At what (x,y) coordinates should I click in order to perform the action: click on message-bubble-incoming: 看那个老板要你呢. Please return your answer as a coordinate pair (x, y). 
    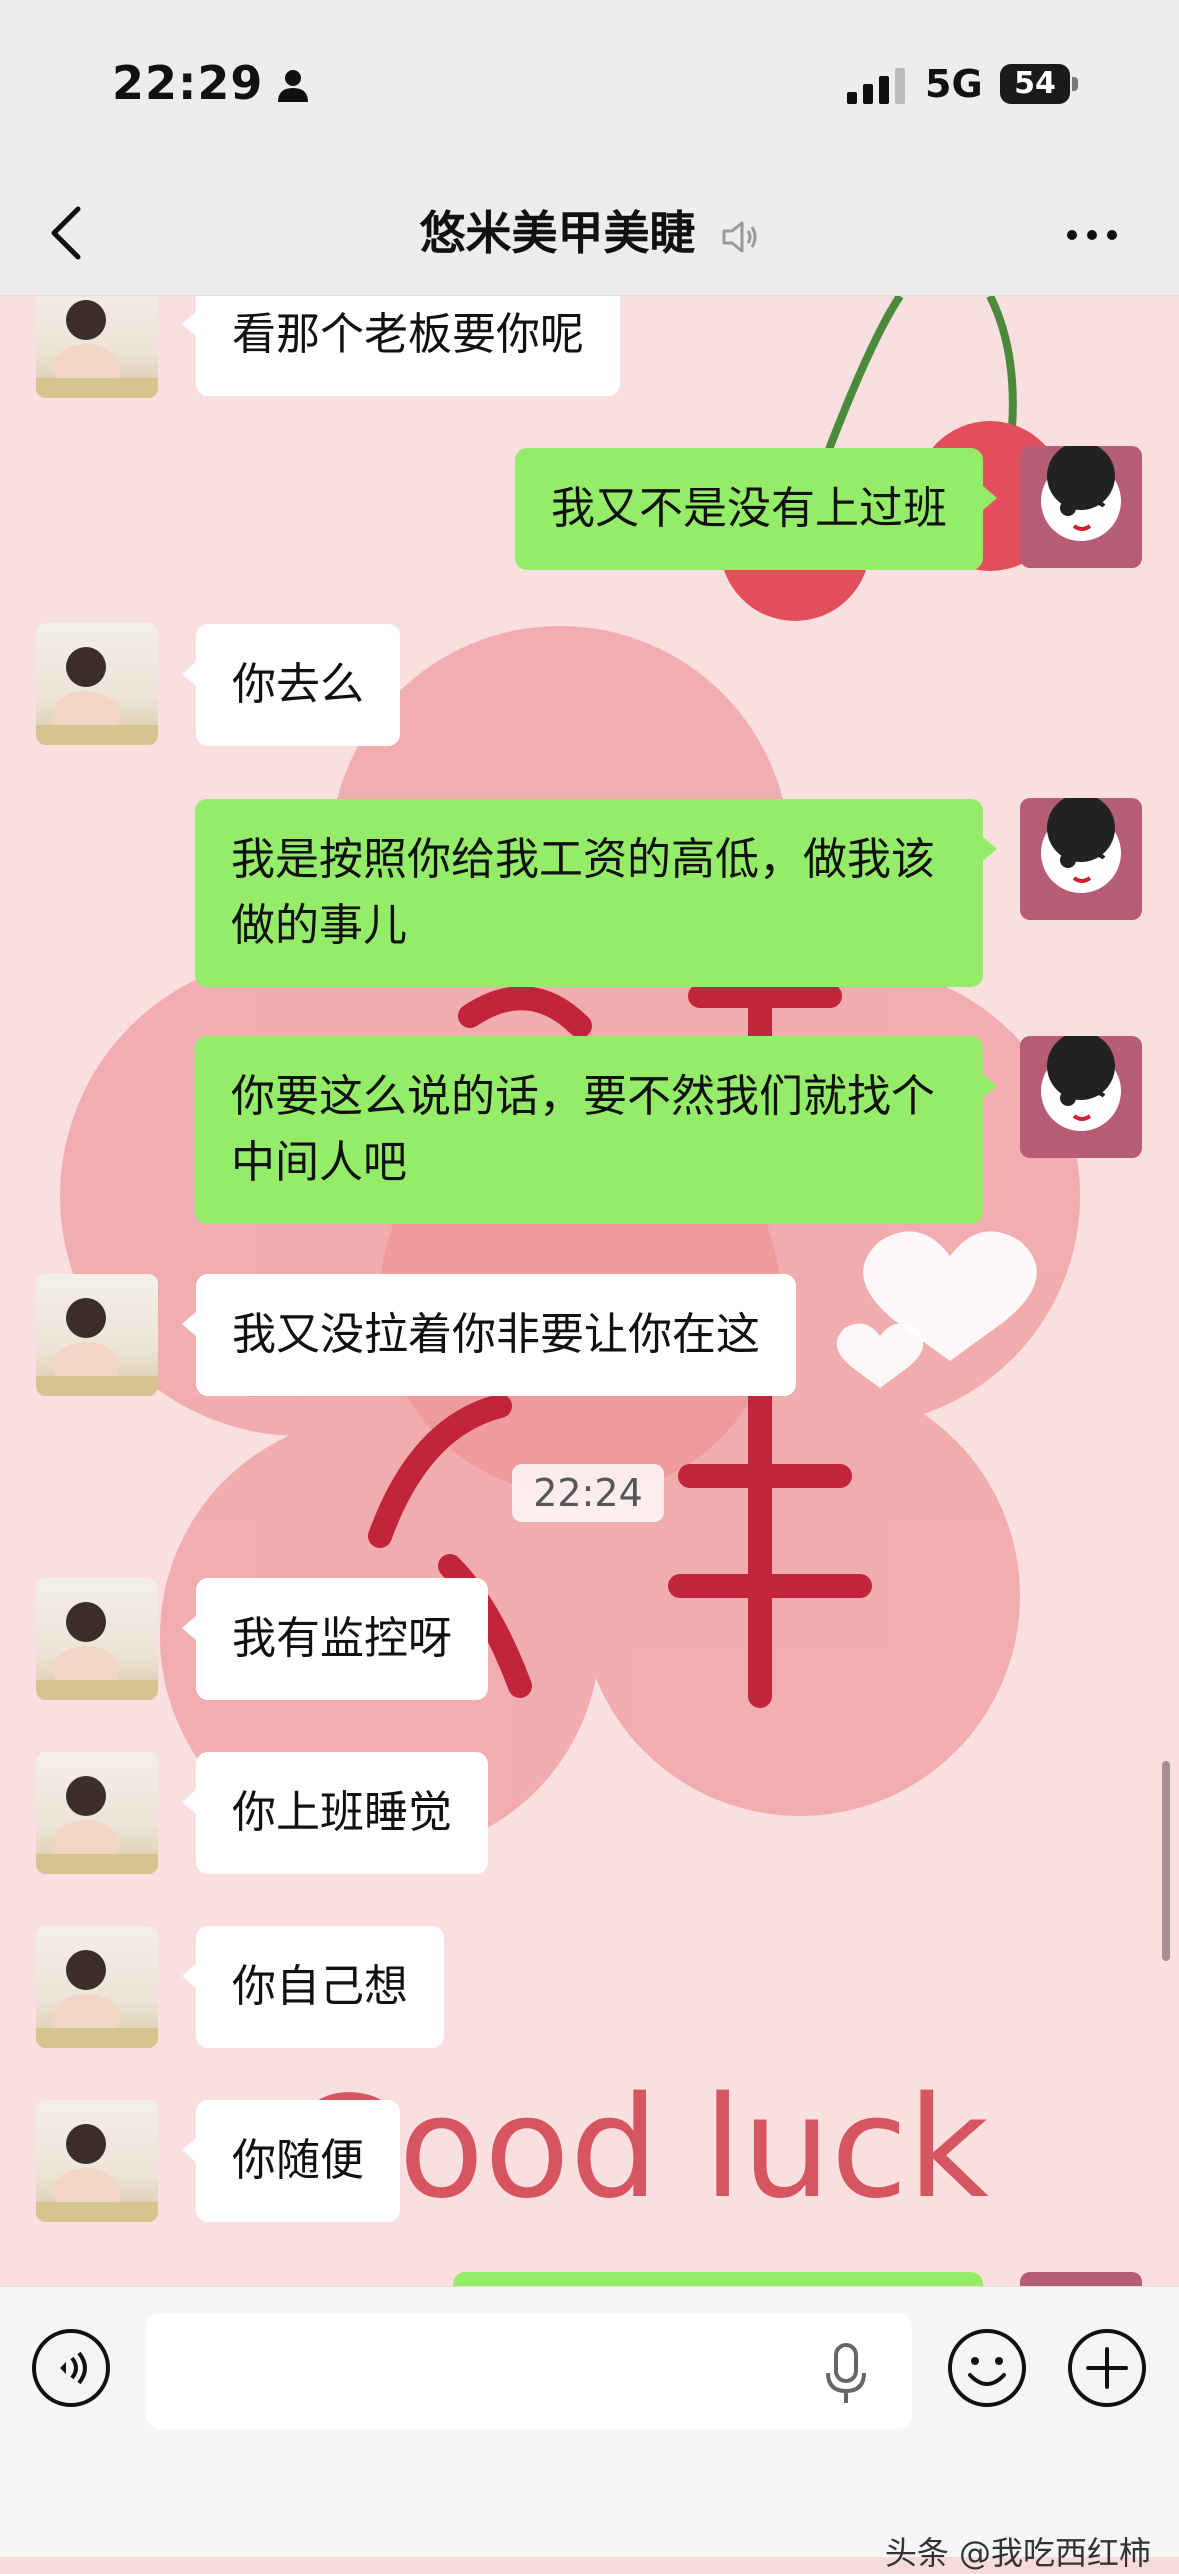
    Looking at the image, I should click on (401, 346).